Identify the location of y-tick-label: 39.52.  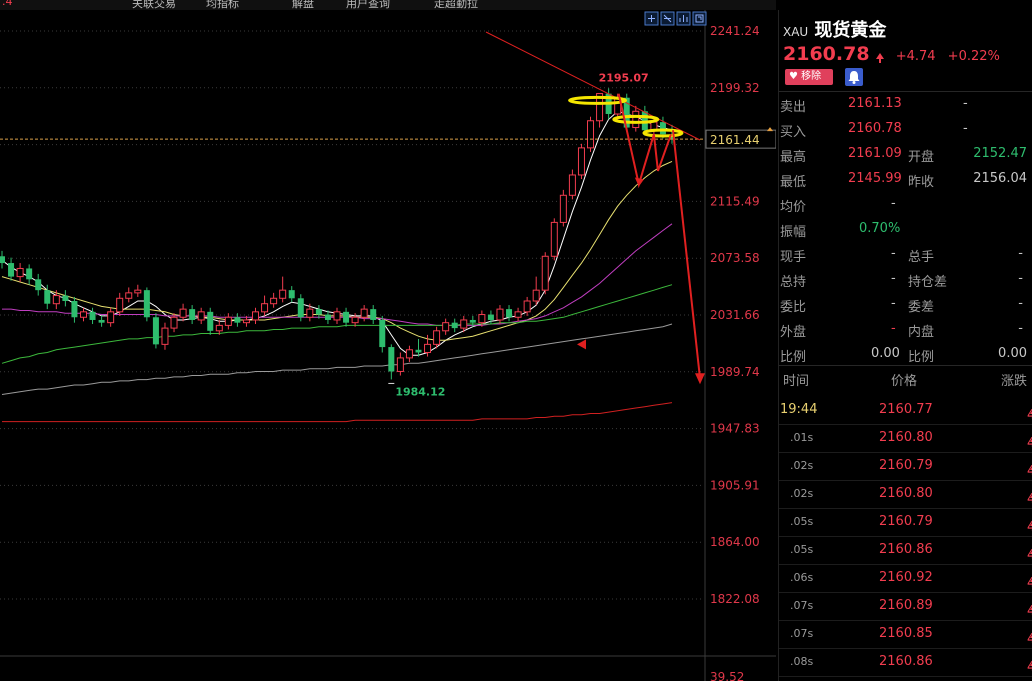
(727, 675).